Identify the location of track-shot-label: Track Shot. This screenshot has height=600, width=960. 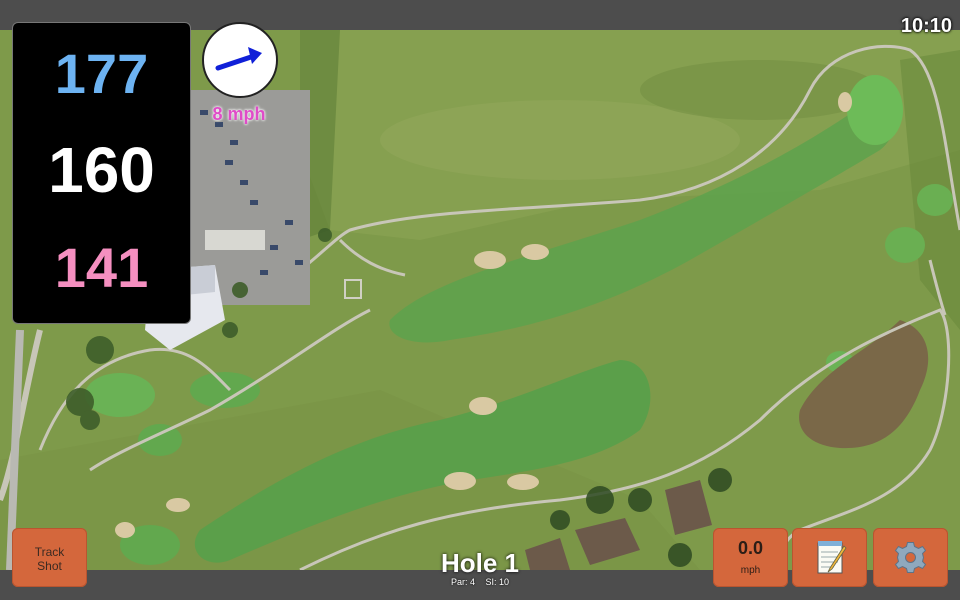
(49, 559).